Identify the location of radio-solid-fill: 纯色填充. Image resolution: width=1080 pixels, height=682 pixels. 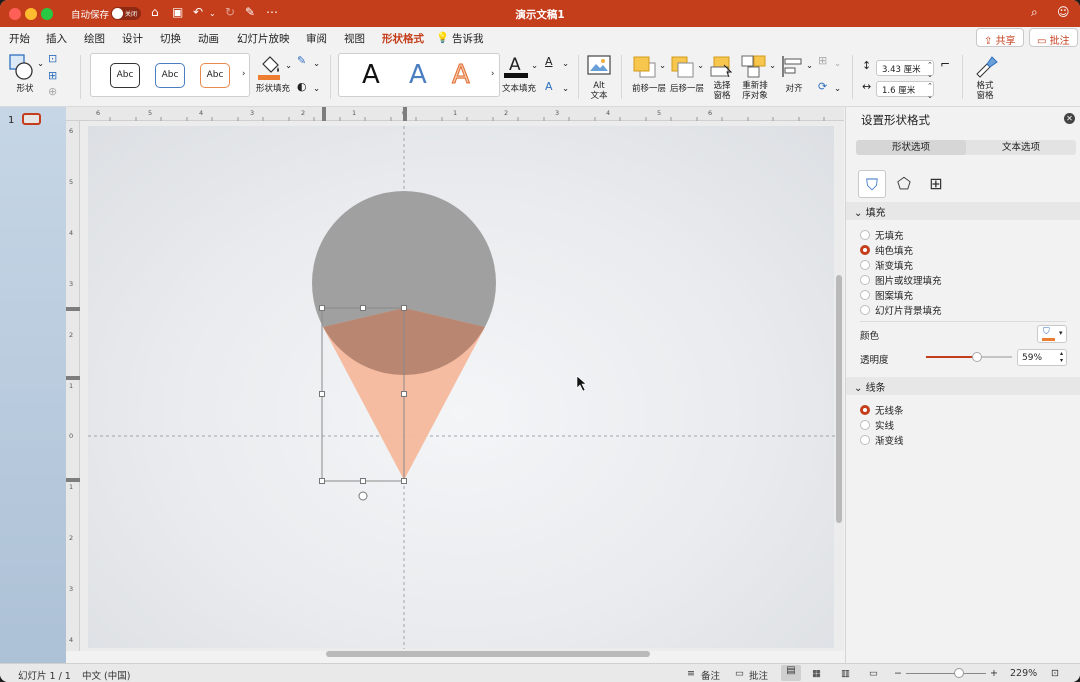
(886, 250).